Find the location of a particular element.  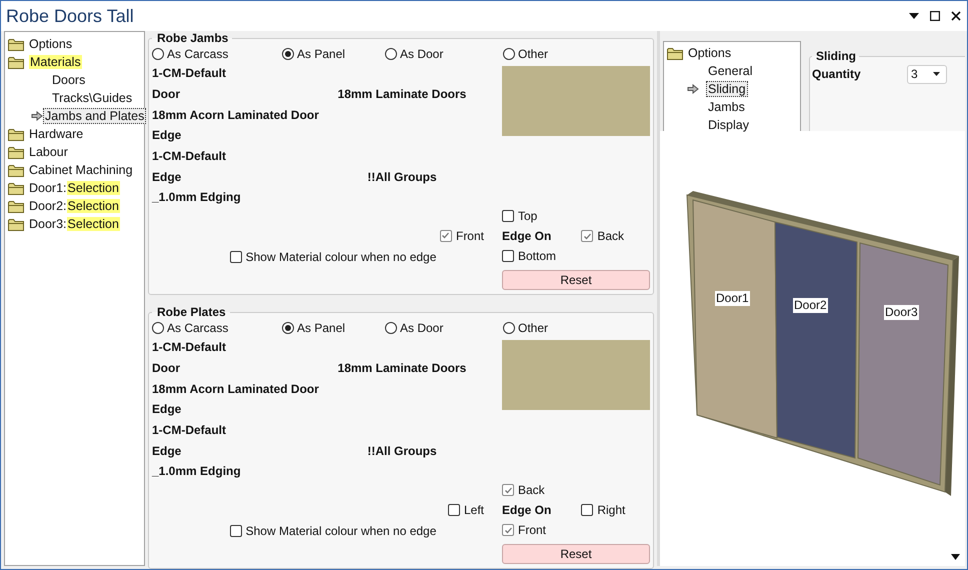

tree-item: Hardware is located at coordinates (56, 134).